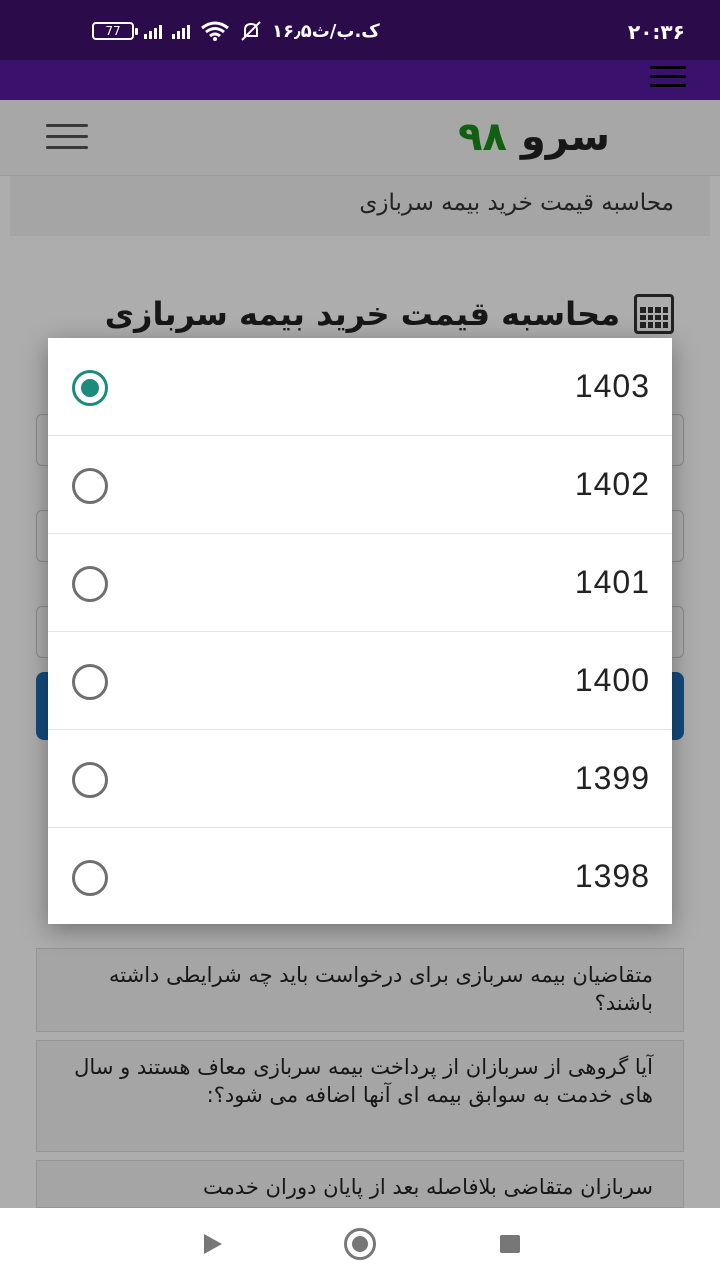 This screenshot has width=720, height=1280. What do you see at coordinates (360, 681) in the screenshot?
I see `year-option: 1400` at bounding box center [360, 681].